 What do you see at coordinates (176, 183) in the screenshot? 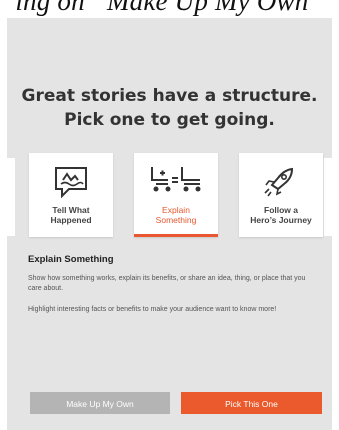
I see `skateboard-equals-skateboard-icon` at bounding box center [176, 183].